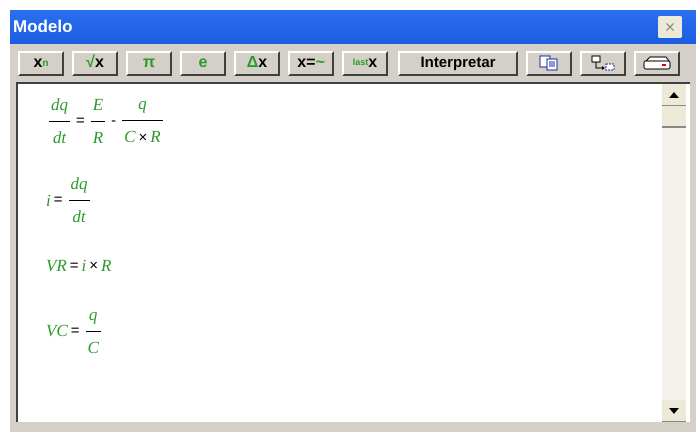 This screenshot has width=696, height=432. I want to click on scrollbar, so click(674, 253).